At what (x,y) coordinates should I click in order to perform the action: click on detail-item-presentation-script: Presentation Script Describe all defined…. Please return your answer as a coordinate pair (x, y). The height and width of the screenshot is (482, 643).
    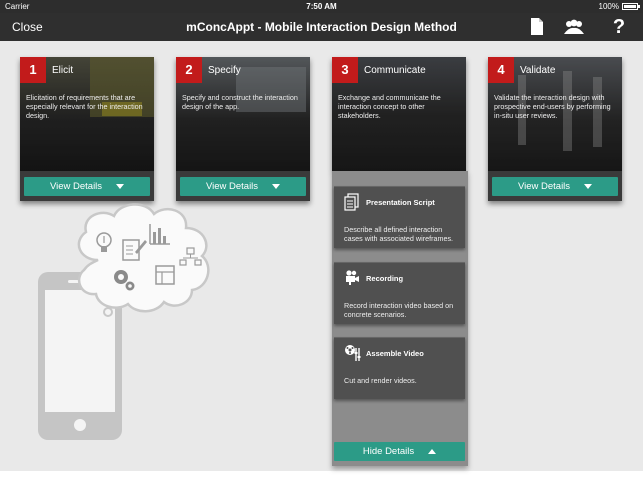
    Looking at the image, I should click on (399, 217).